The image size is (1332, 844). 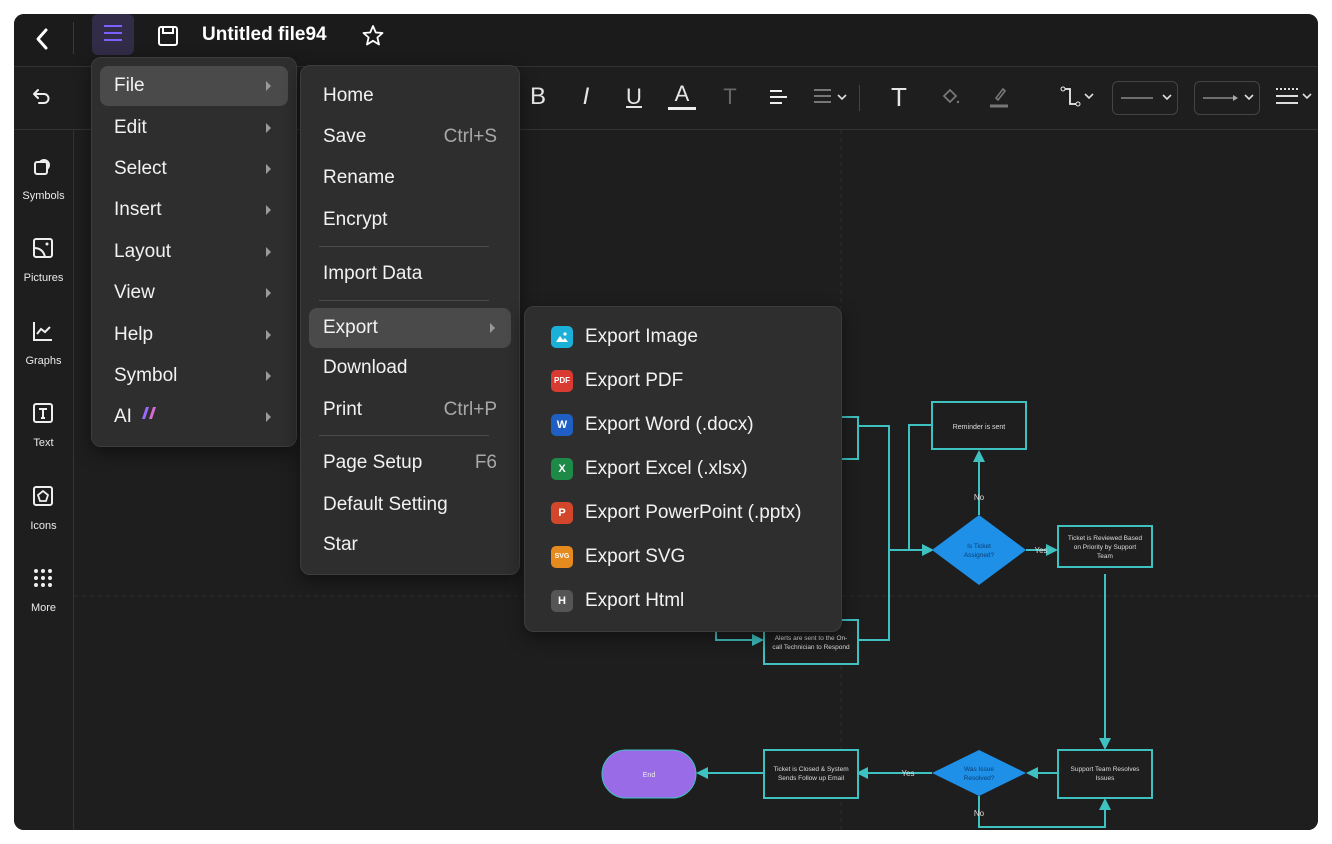 I want to click on undo-button, so click(x=41, y=97).